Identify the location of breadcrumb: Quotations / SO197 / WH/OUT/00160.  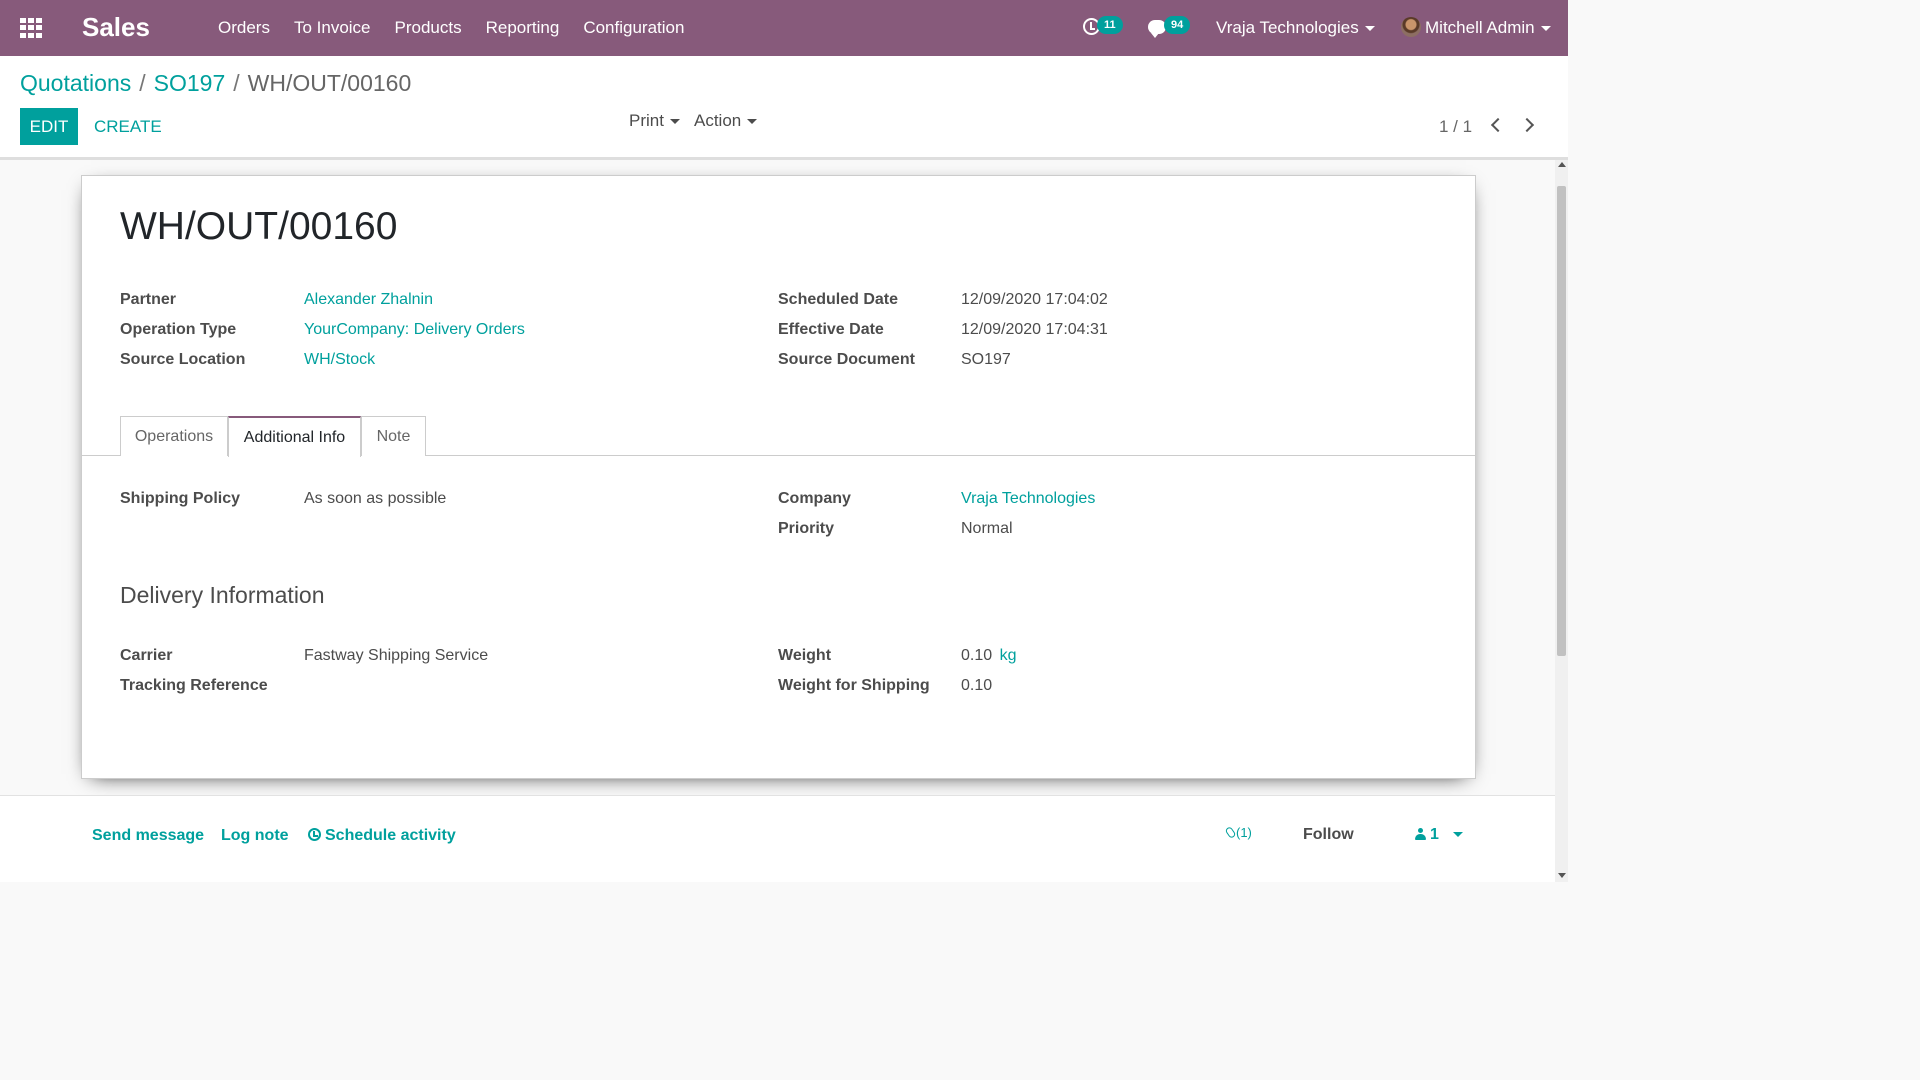
(215, 83).